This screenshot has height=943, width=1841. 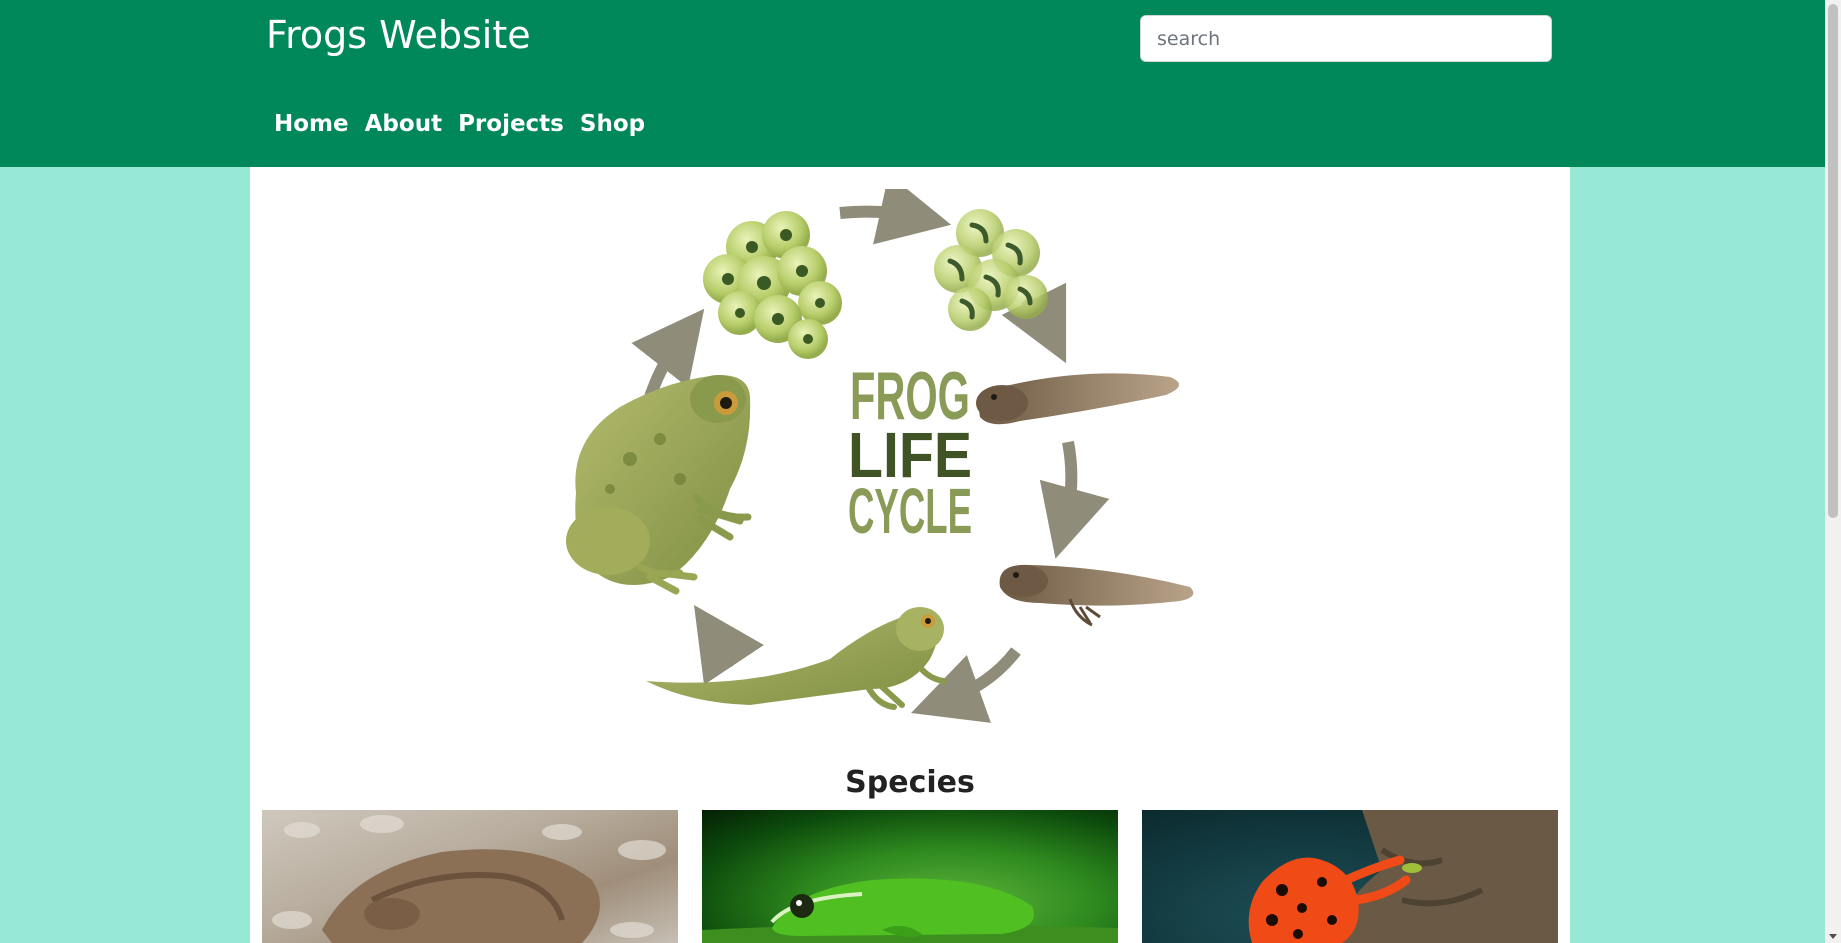 What do you see at coordinates (910, 452) in the screenshot?
I see `life-cycle-title: FROG LIFE CYCLE` at bounding box center [910, 452].